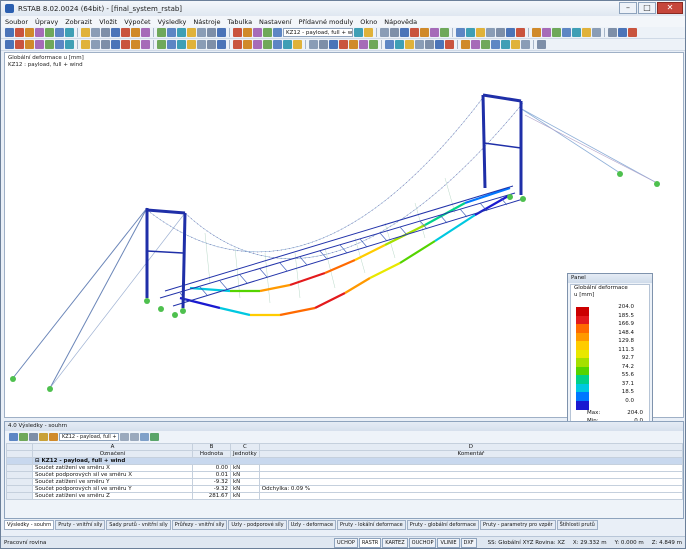  What do you see at coordinates (29, 525) in the screenshot?
I see `tab-results-summary: Výsledky - souhrn` at bounding box center [29, 525].